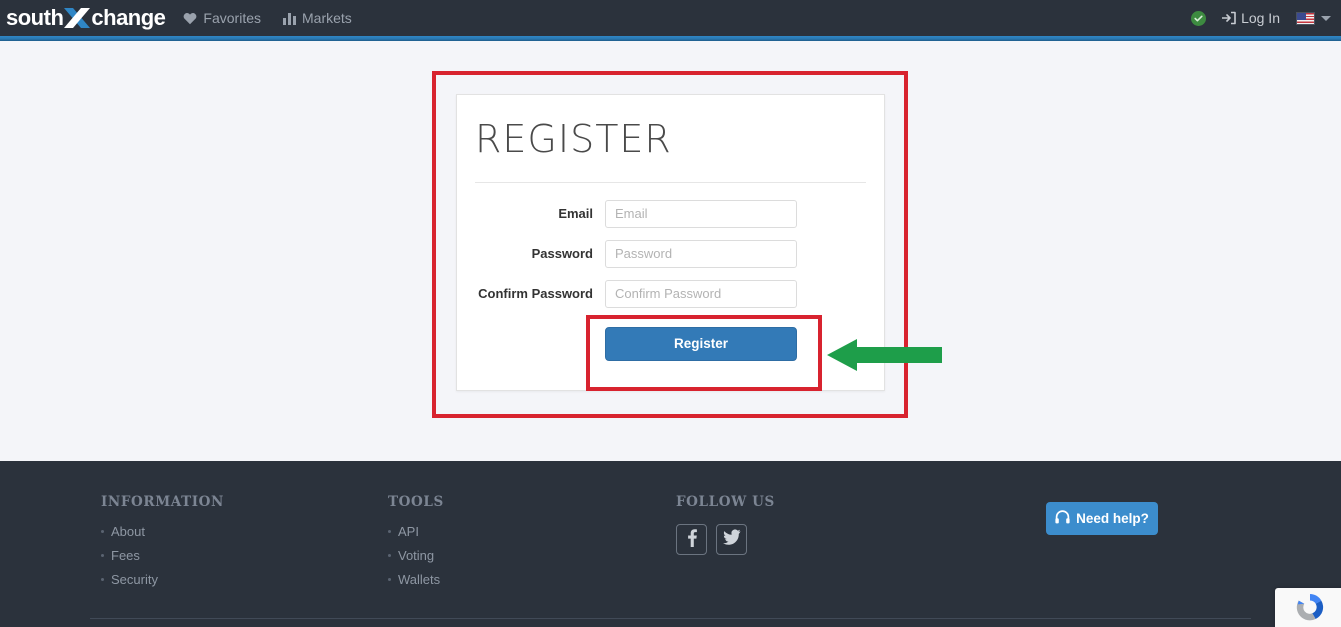  I want to click on top-navbar: south change Favorites Markets Log In, so click(670, 18).